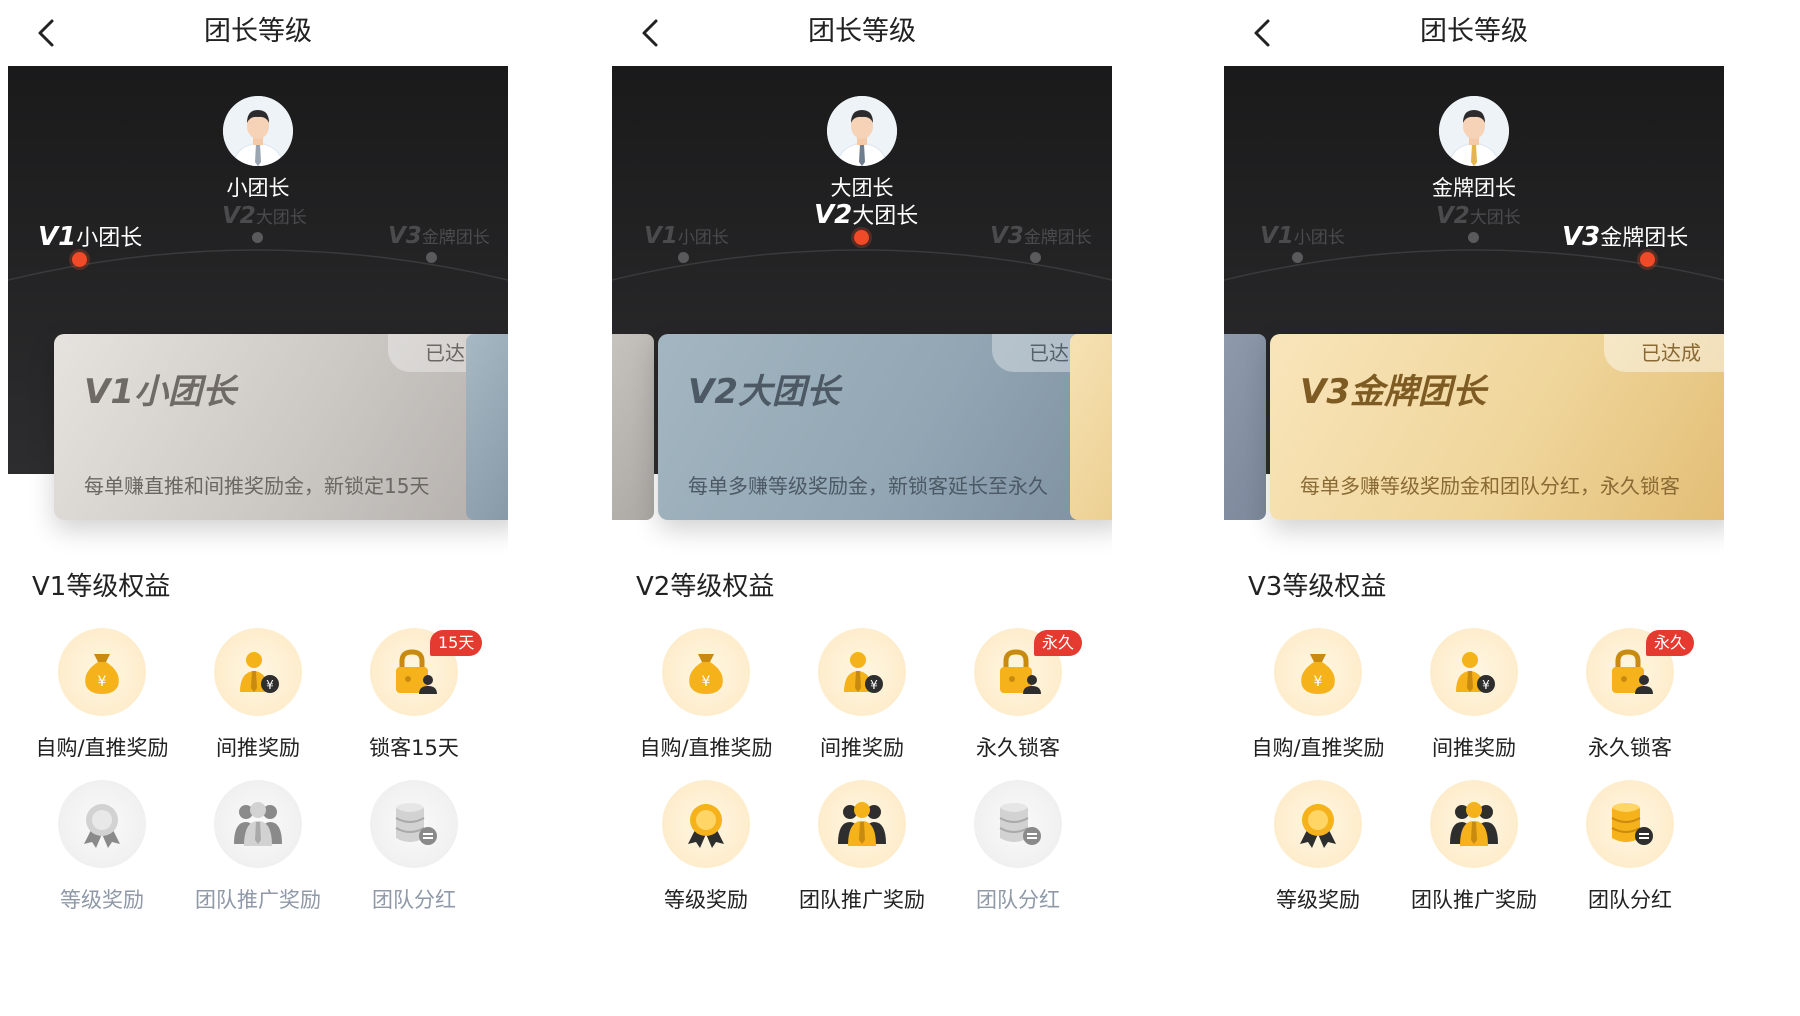  What do you see at coordinates (257, 486) in the screenshot?
I see `card-description: 每单赚直推和间推奖励金，新锁定15天` at bounding box center [257, 486].